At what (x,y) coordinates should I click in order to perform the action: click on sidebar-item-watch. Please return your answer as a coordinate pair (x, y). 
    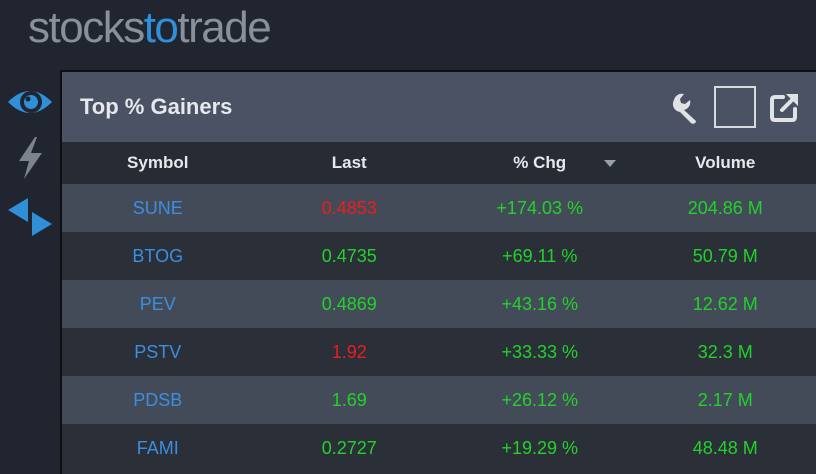
    Looking at the image, I should click on (30, 102).